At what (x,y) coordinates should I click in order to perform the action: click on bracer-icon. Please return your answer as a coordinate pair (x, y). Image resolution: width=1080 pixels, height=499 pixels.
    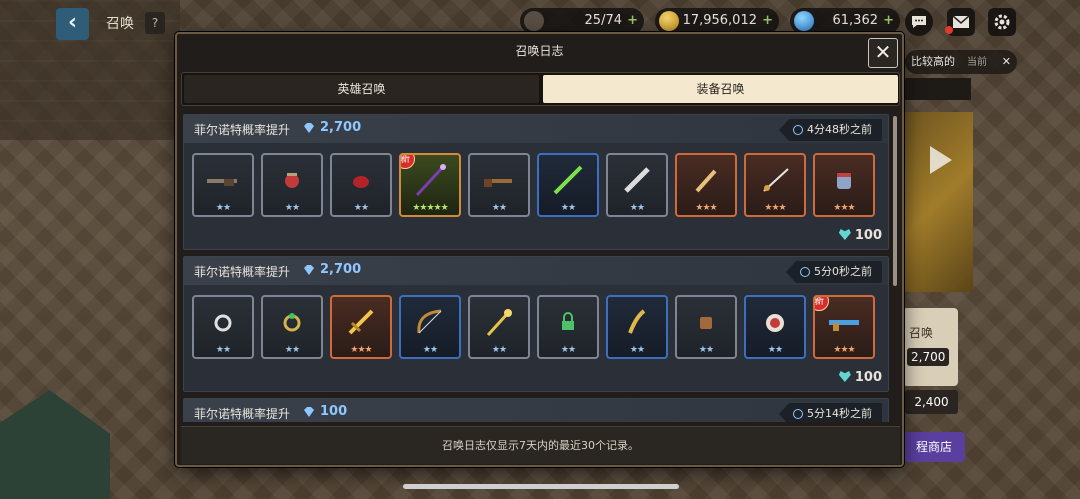
    Looking at the image, I should click on (706, 323).